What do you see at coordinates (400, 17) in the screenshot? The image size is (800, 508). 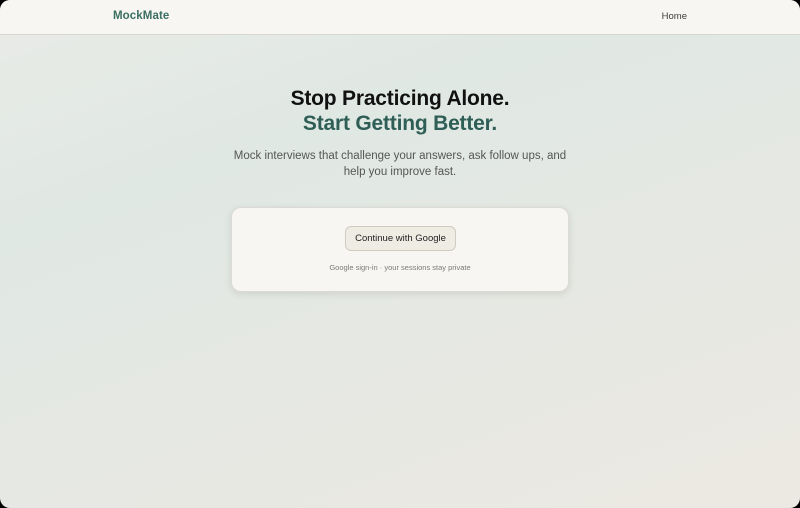 I see `top-navbar: MockMate Home` at bounding box center [400, 17].